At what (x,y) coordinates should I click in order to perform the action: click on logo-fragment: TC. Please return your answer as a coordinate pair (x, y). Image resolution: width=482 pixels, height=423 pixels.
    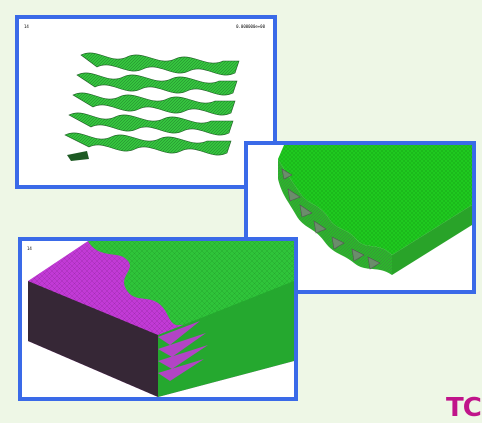
    Looking at the image, I should click on (464, 408).